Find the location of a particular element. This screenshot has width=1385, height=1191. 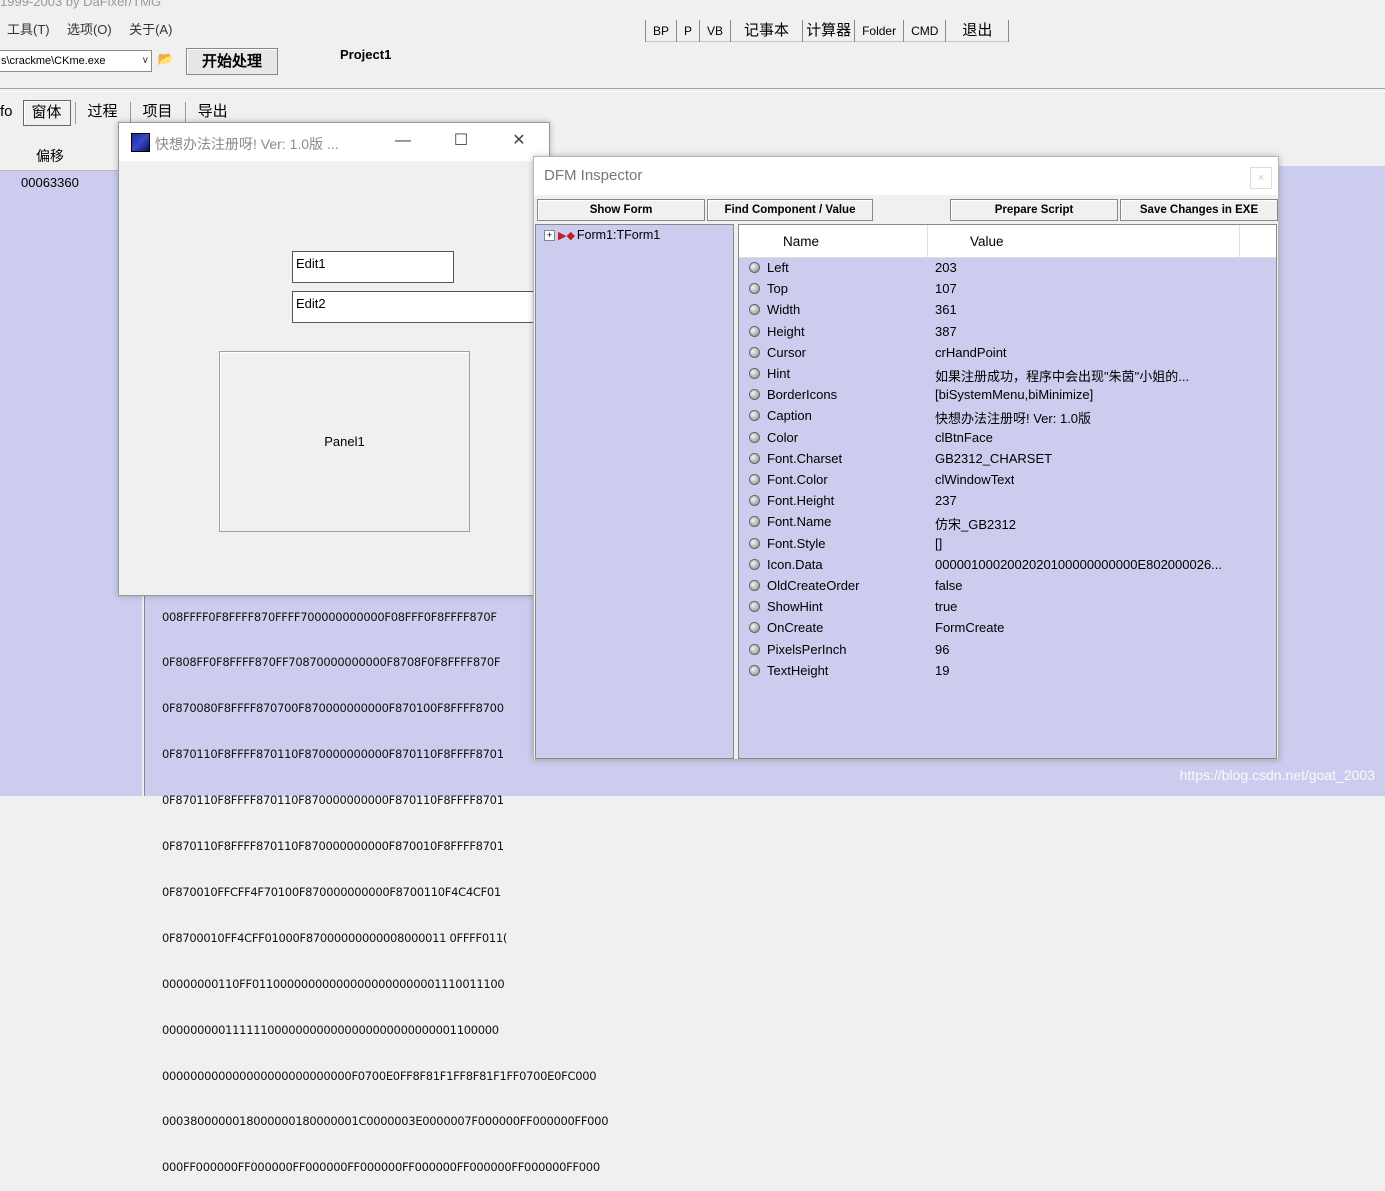

property-row: TextHeight 19 is located at coordinates (1007, 671).